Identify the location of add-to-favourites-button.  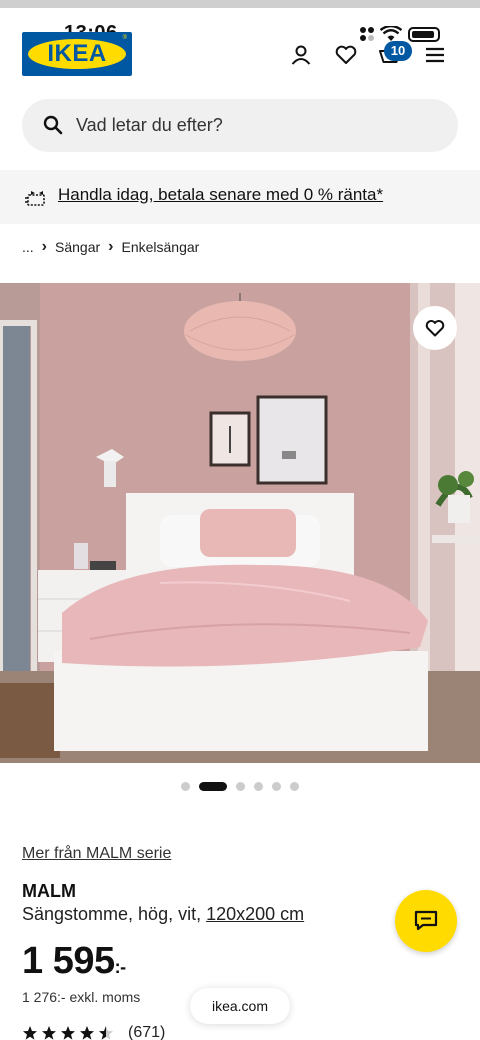
(435, 328).